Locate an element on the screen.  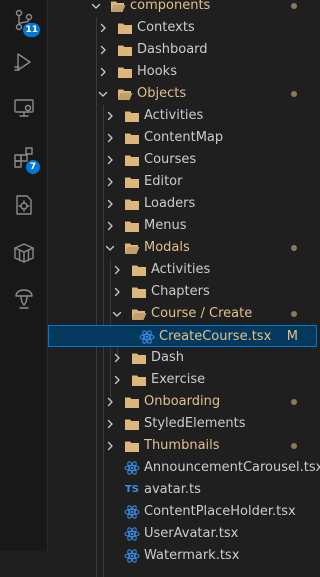
tree-folder-row: Exercise is located at coordinates (182, 380).